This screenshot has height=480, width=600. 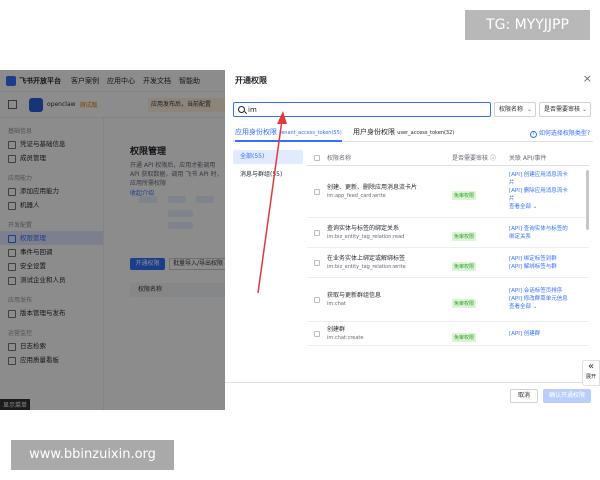 I want to click on tab-user-permissions: 用户身份权限 user_access_token(32), so click(x=403, y=134).